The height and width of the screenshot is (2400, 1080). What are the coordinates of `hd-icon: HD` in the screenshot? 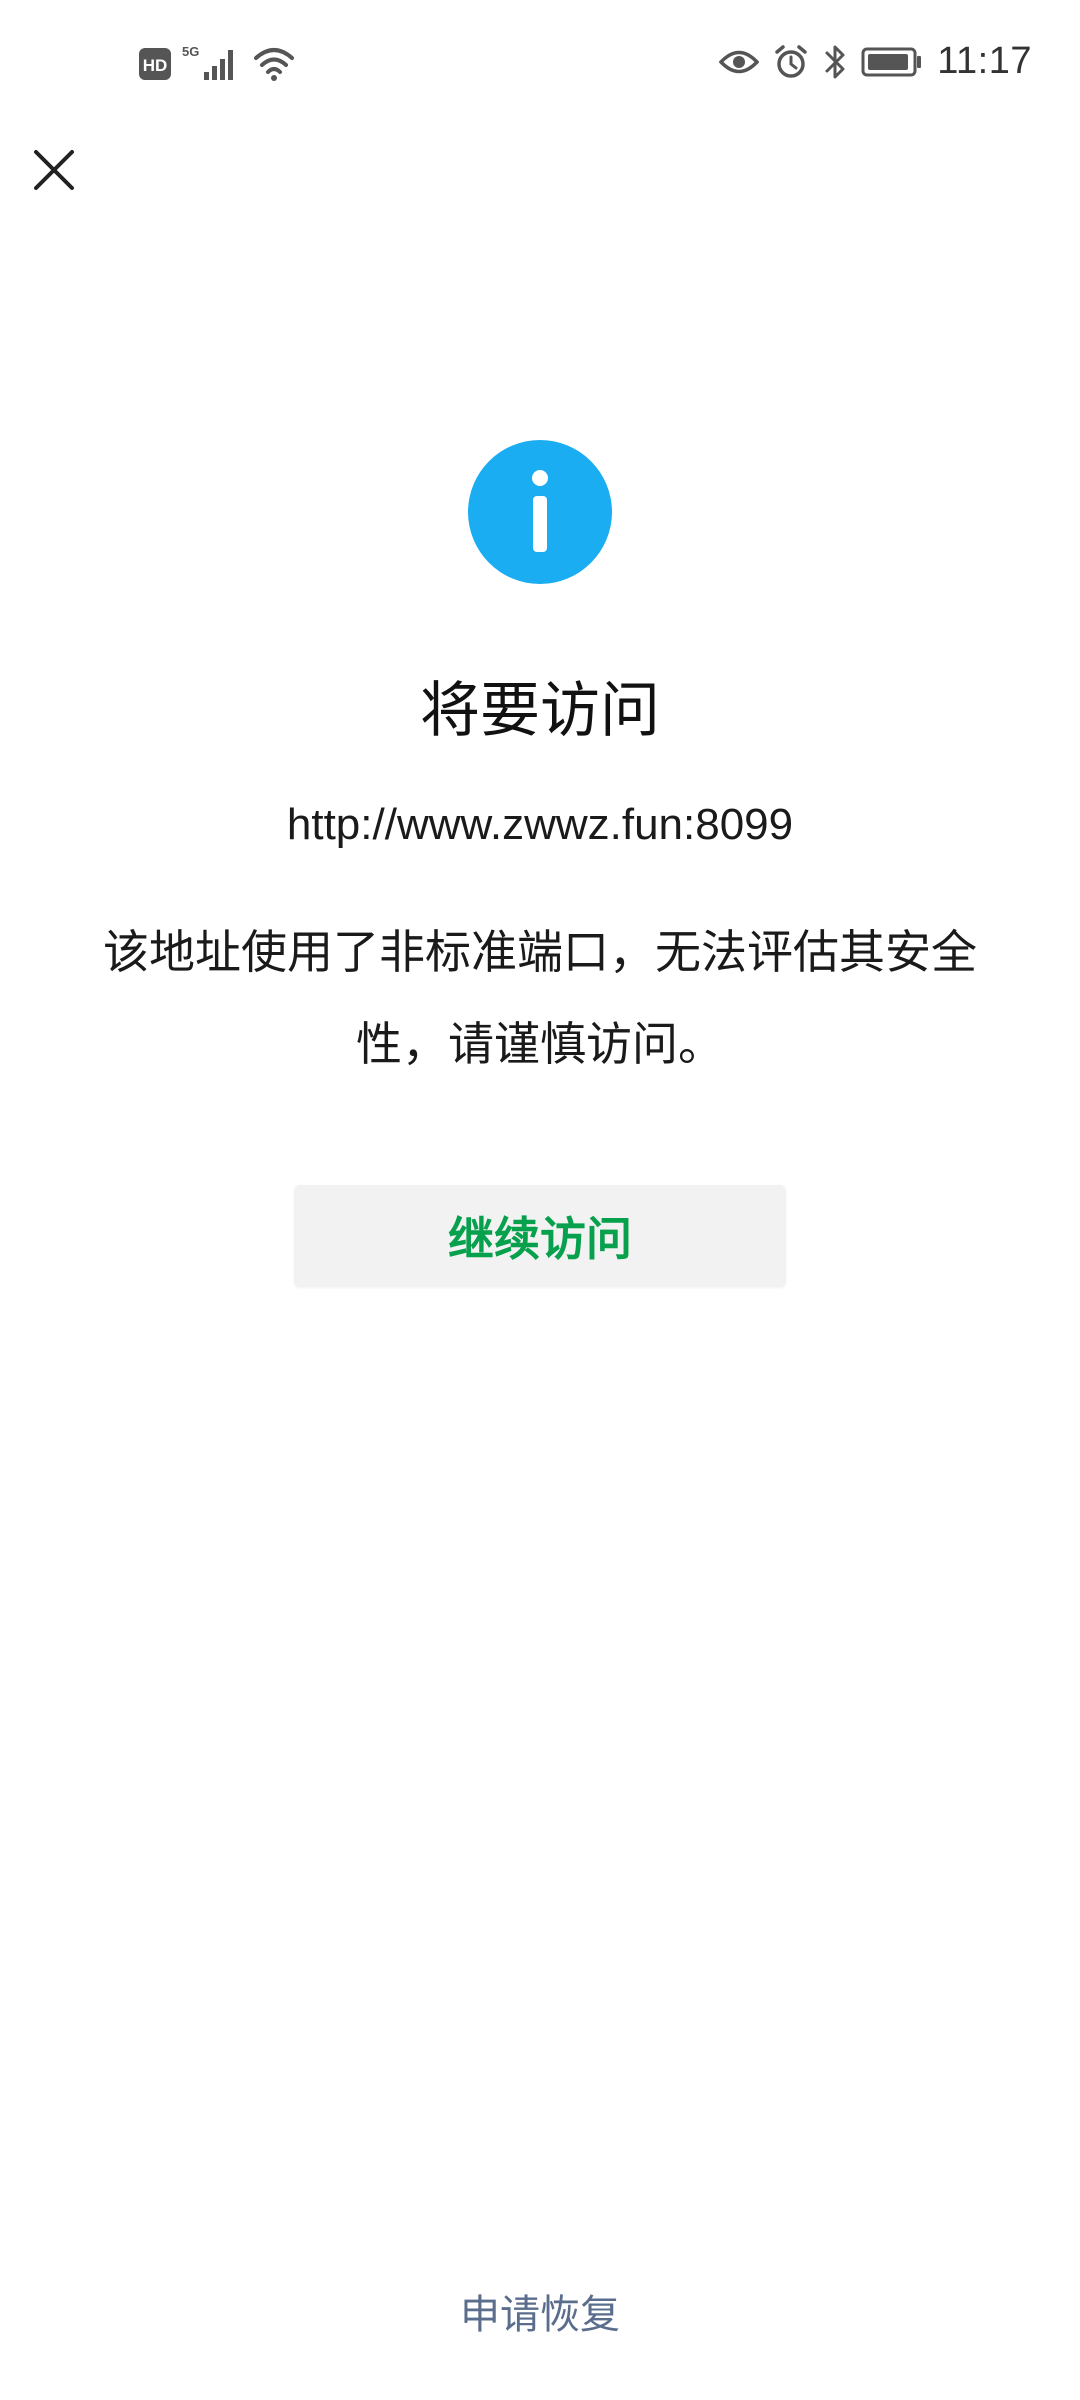 It's located at (155, 64).